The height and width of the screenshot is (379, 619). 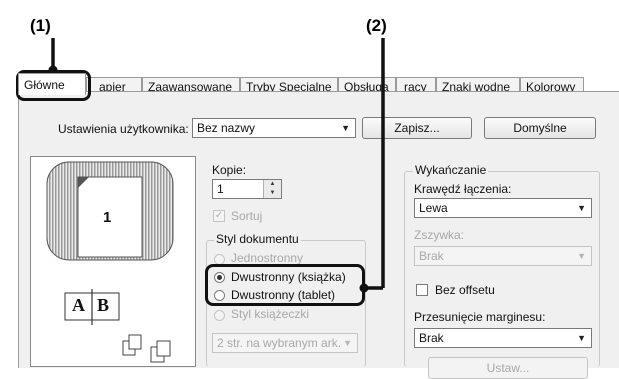 What do you see at coordinates (279, 343) in the screenshot?
I see `pages-per-sheet-value: 2 str. na wybranym ark.` at bounding box center [279, 343].